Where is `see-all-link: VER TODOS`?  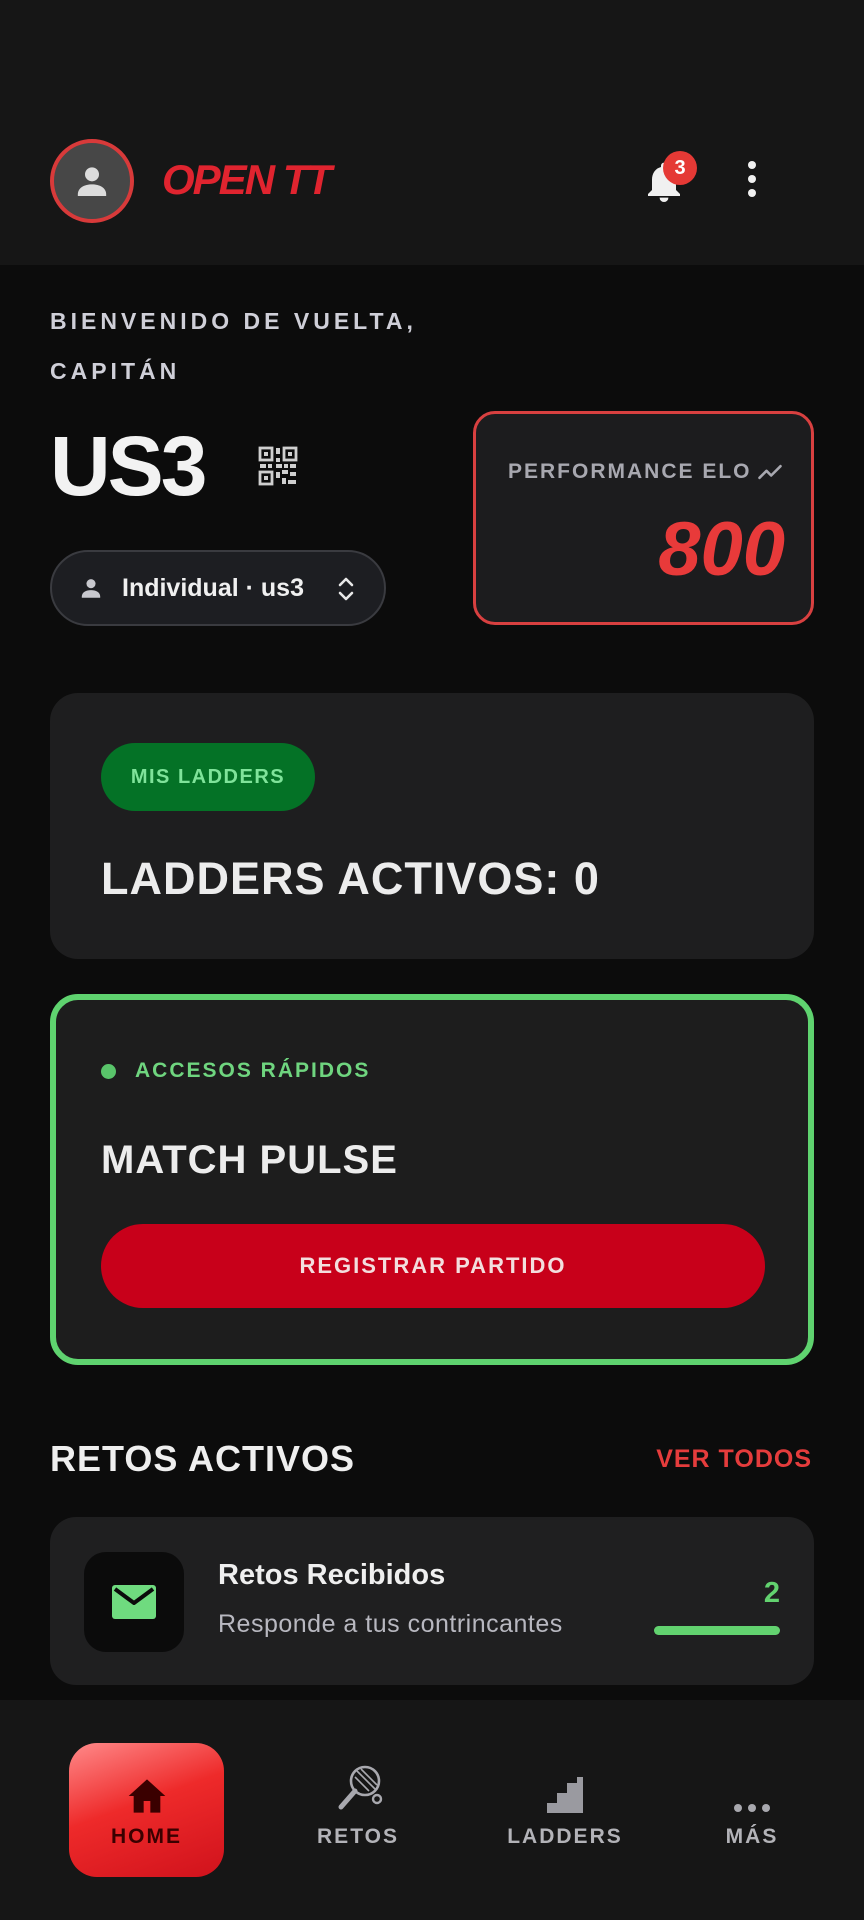
see-all-link: VER TODOS is located at coordinates (734, 1459).